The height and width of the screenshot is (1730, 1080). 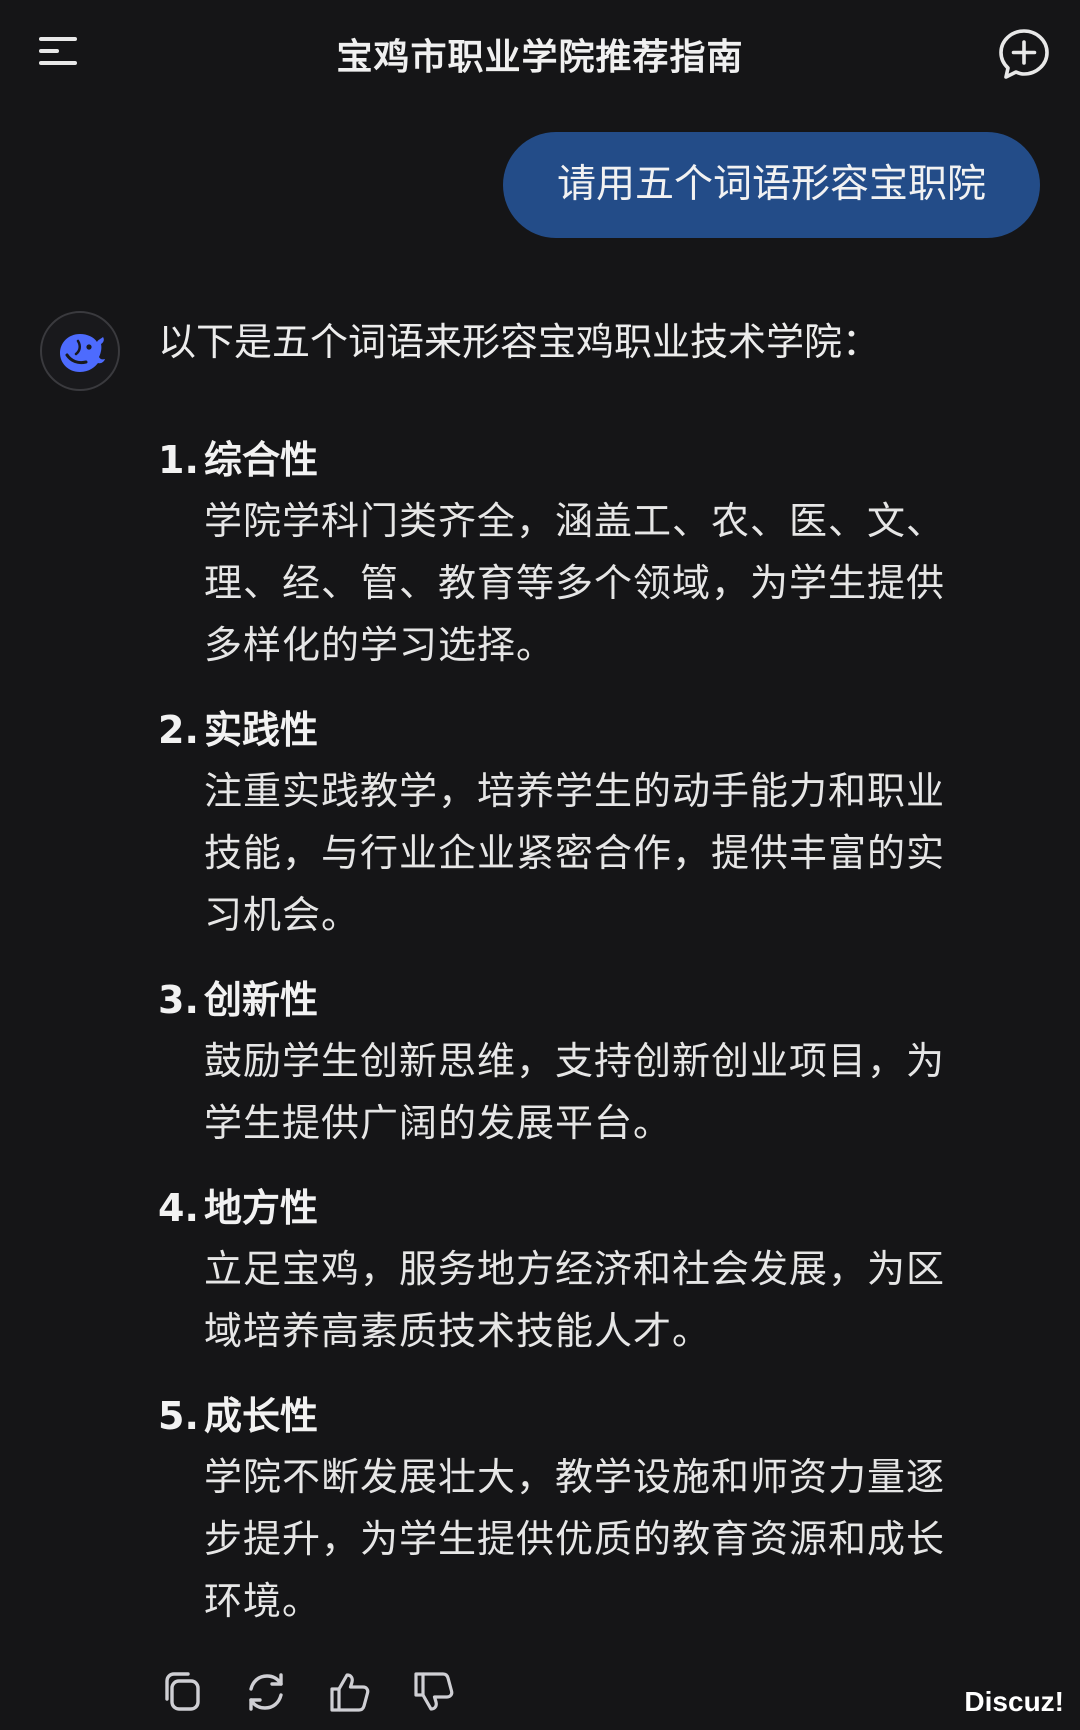 What do you see at coordinates (593, 460) in the screenshot?
I see `list-item-heading: 1. 综合性` at bounding box center [593, 460].